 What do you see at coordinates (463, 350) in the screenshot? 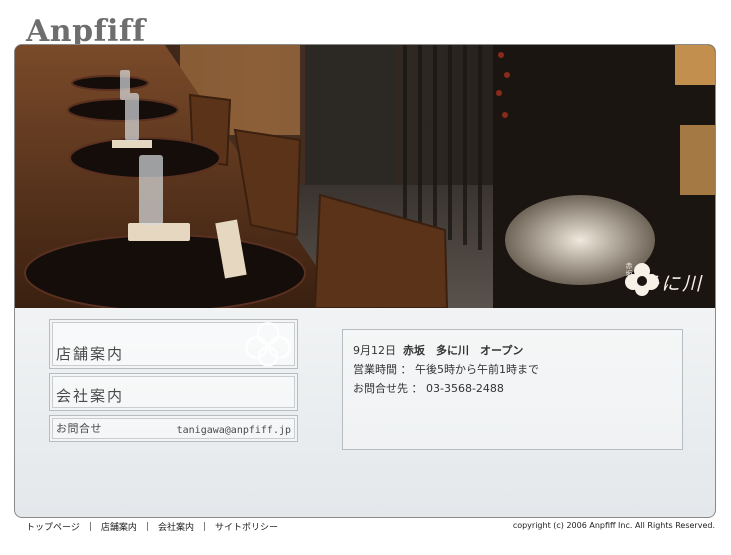
I see `news-shop: 赤坂 多に川 オープン` at bounding box center [463, 350].